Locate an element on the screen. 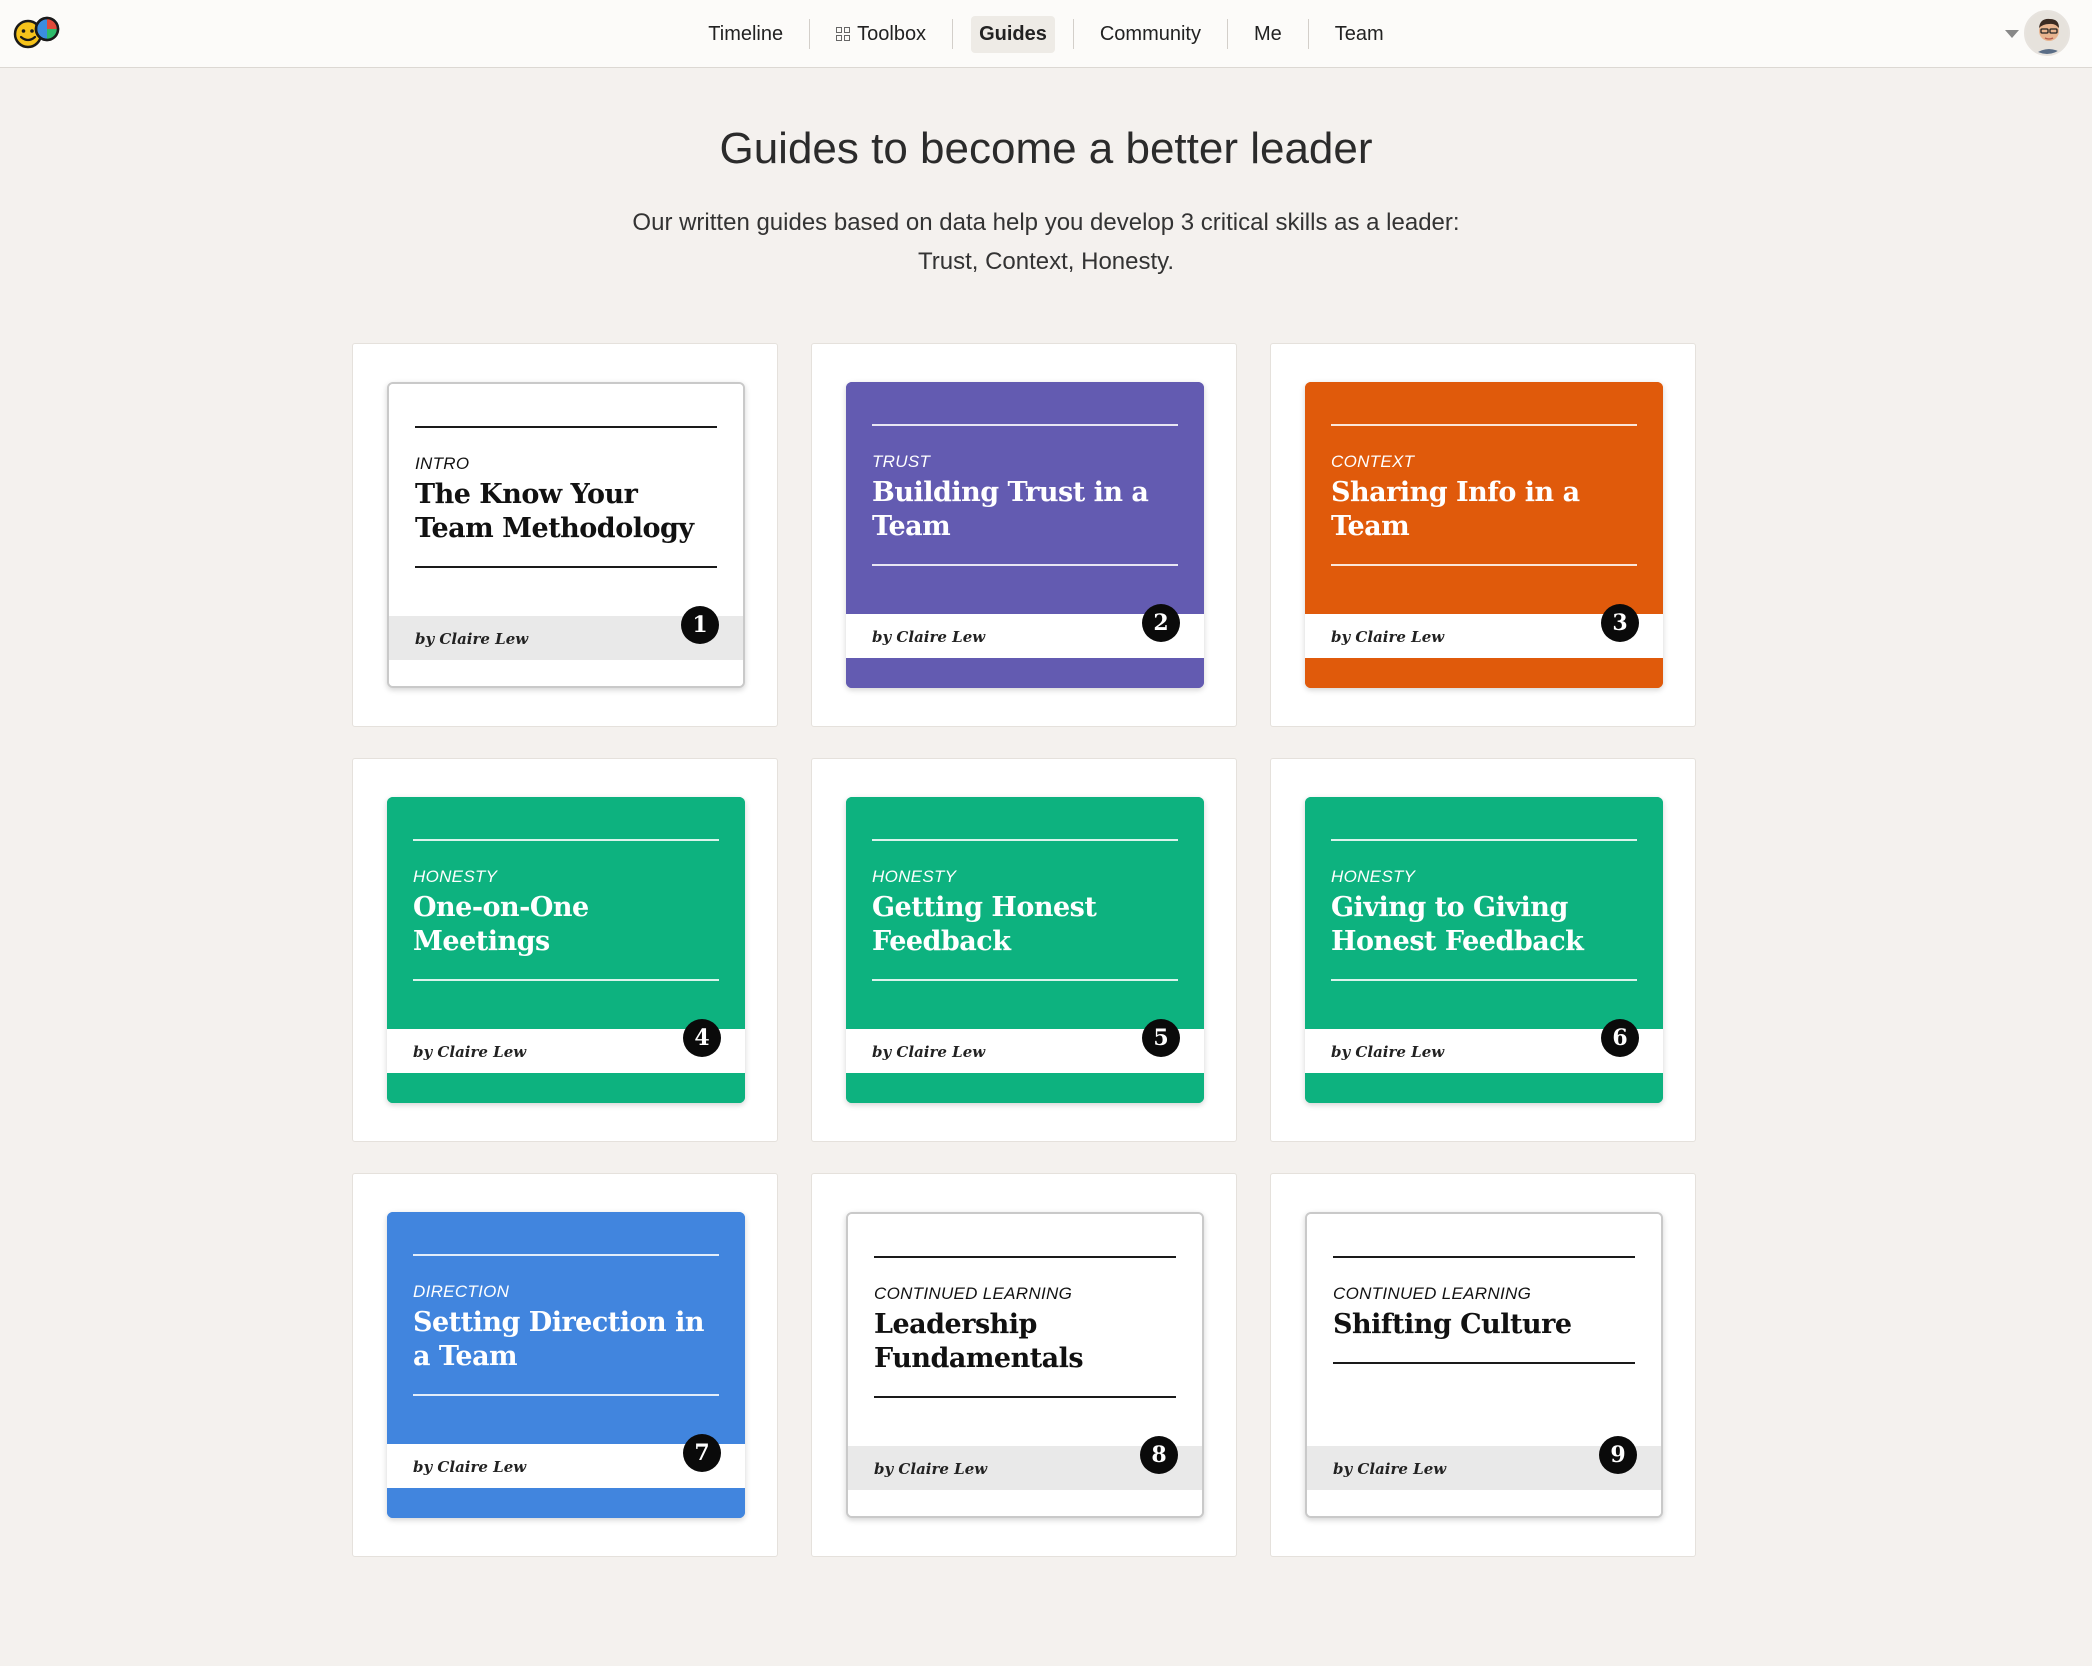 The height and width of the screenshot is (1666, 2092). guide-number-badge: 9 is located at coordinates (1618, 1455).